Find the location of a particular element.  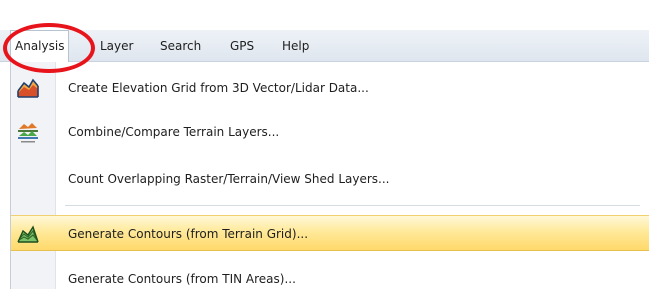

menu-search: Search is located at coordinates (180, 46).